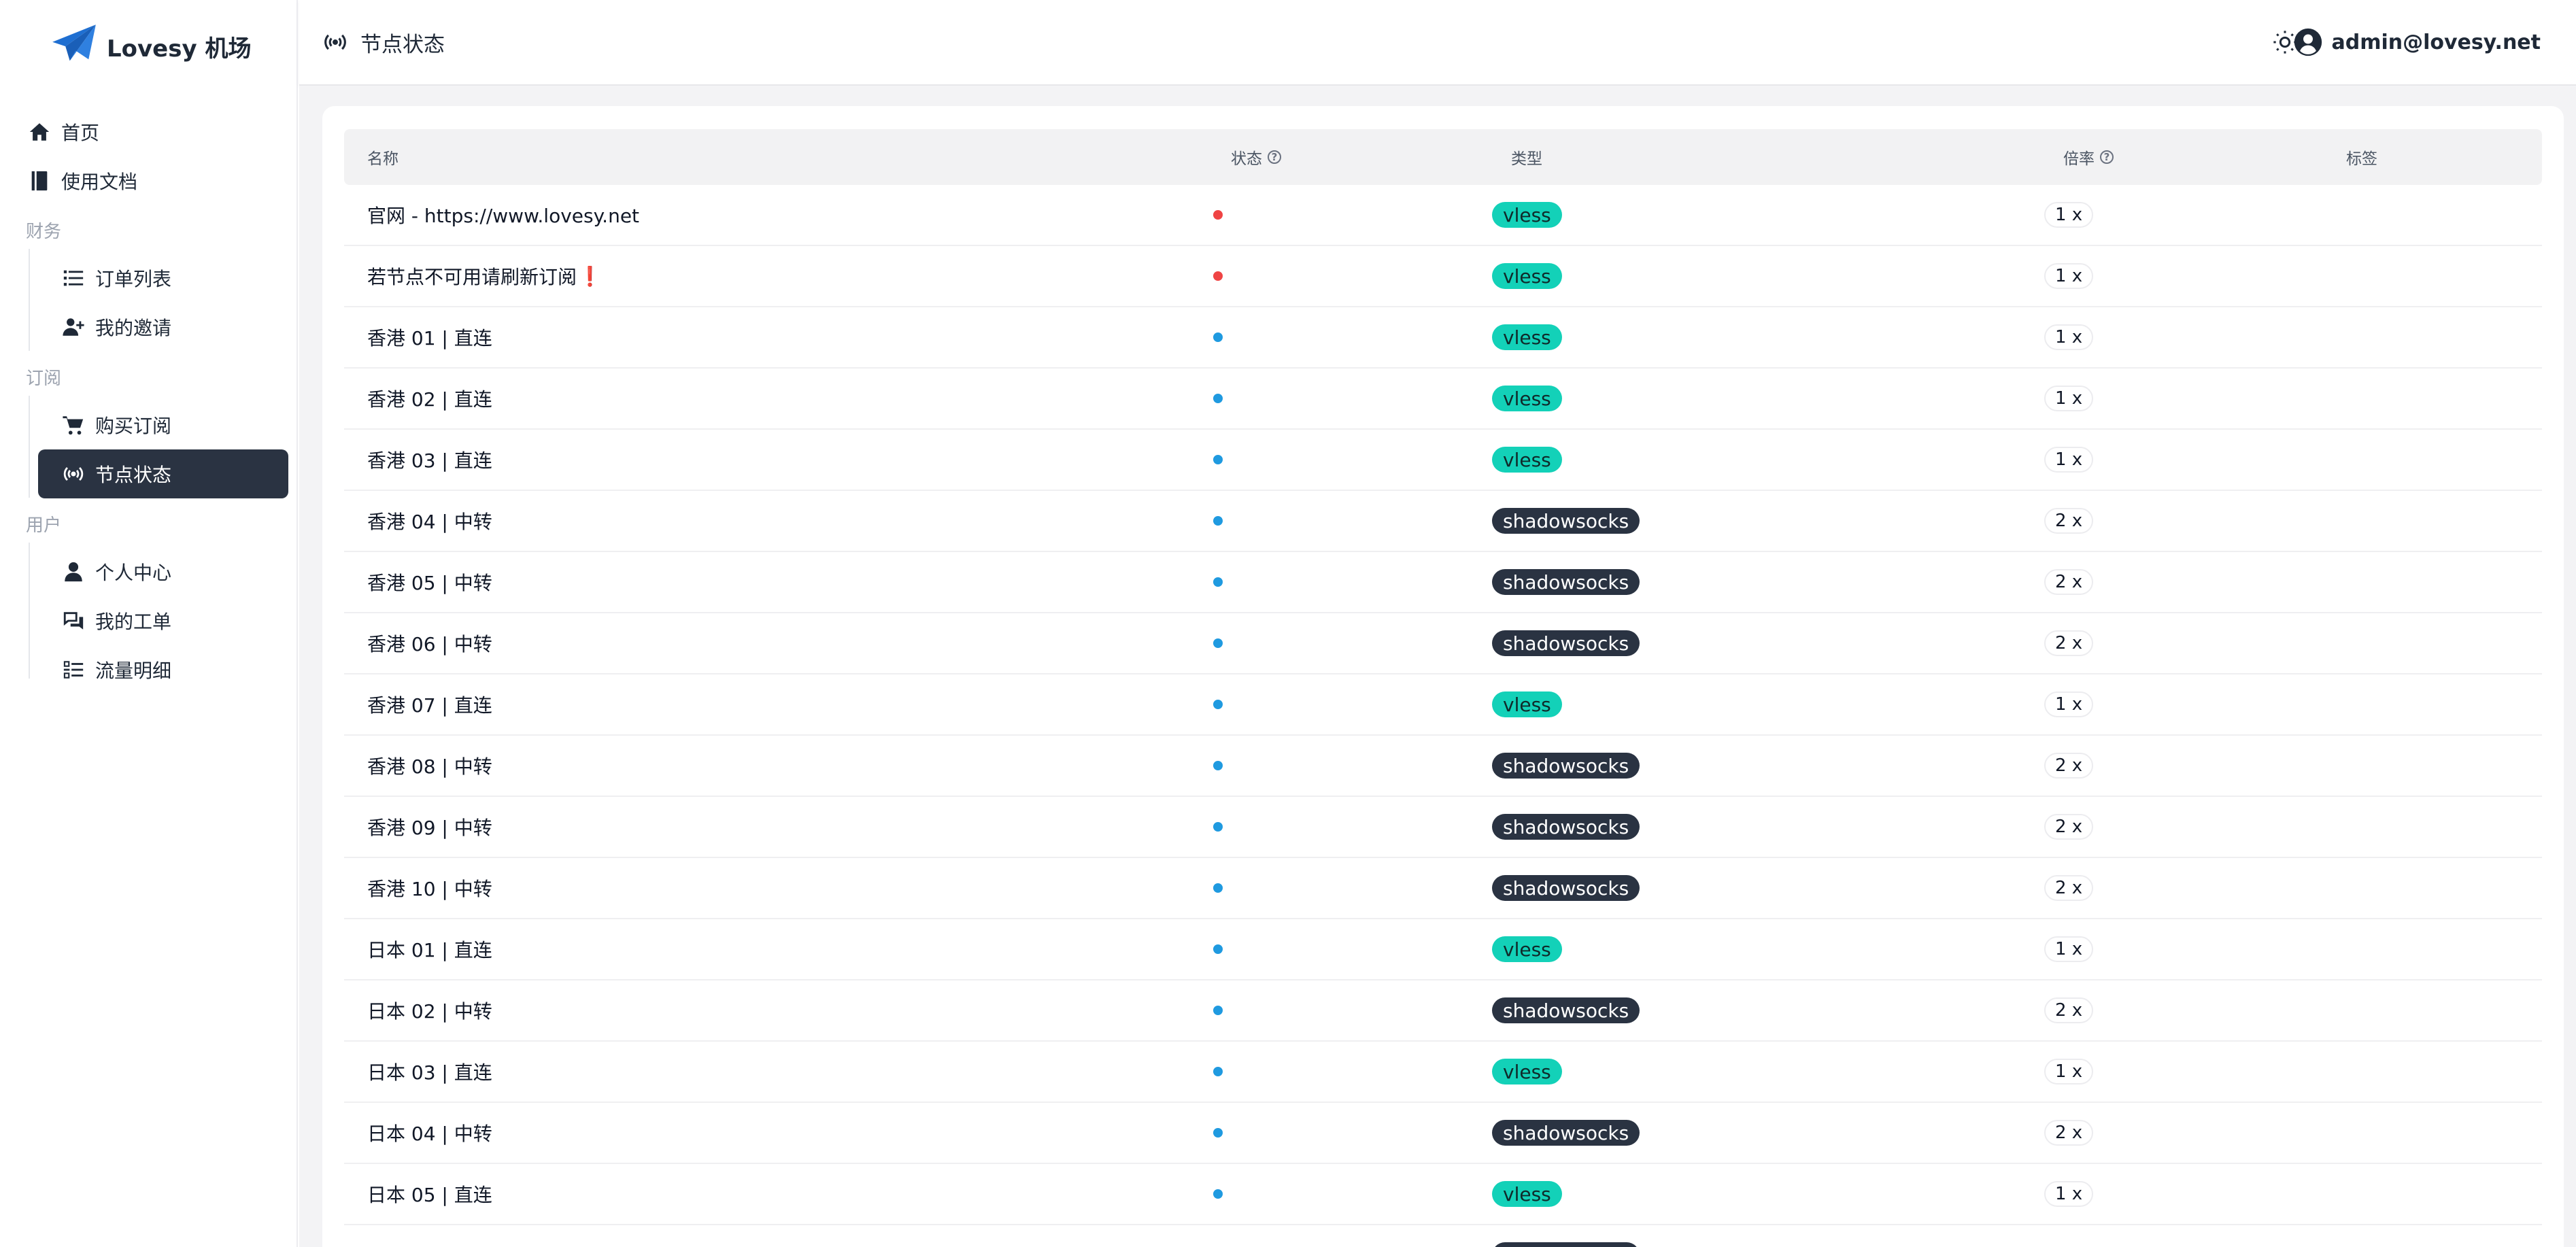  Describe the element at coordinates (590, 276) in the screenshot. I see `exclamation-icon: ❗` at that location.